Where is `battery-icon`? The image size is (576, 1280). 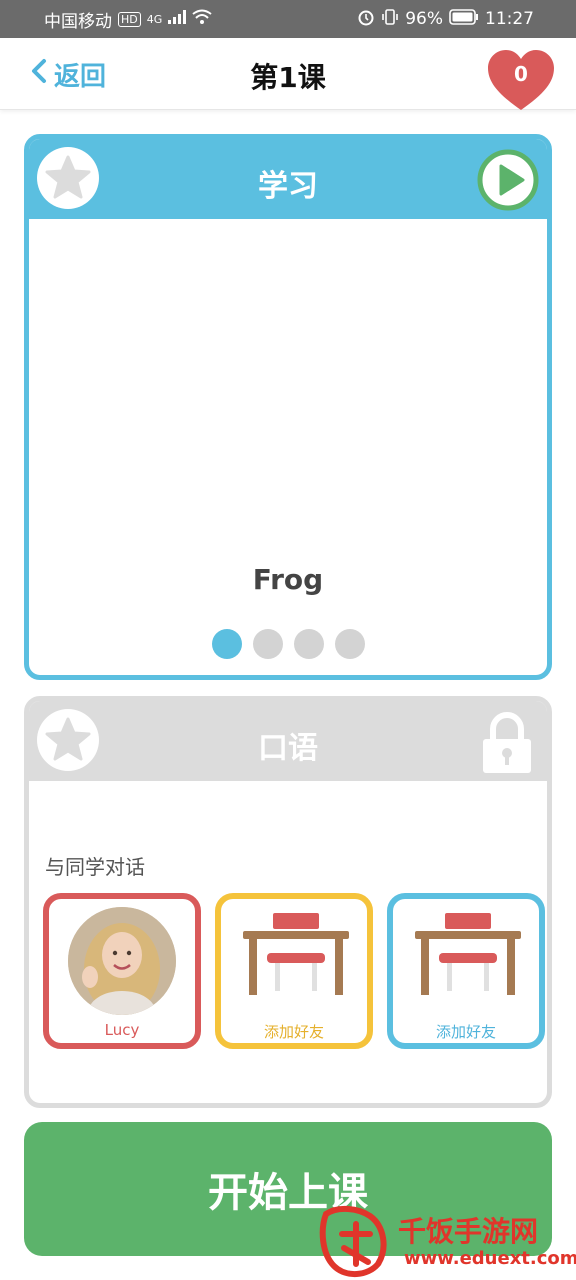
battery-icon is located at coordinates (464, 19).